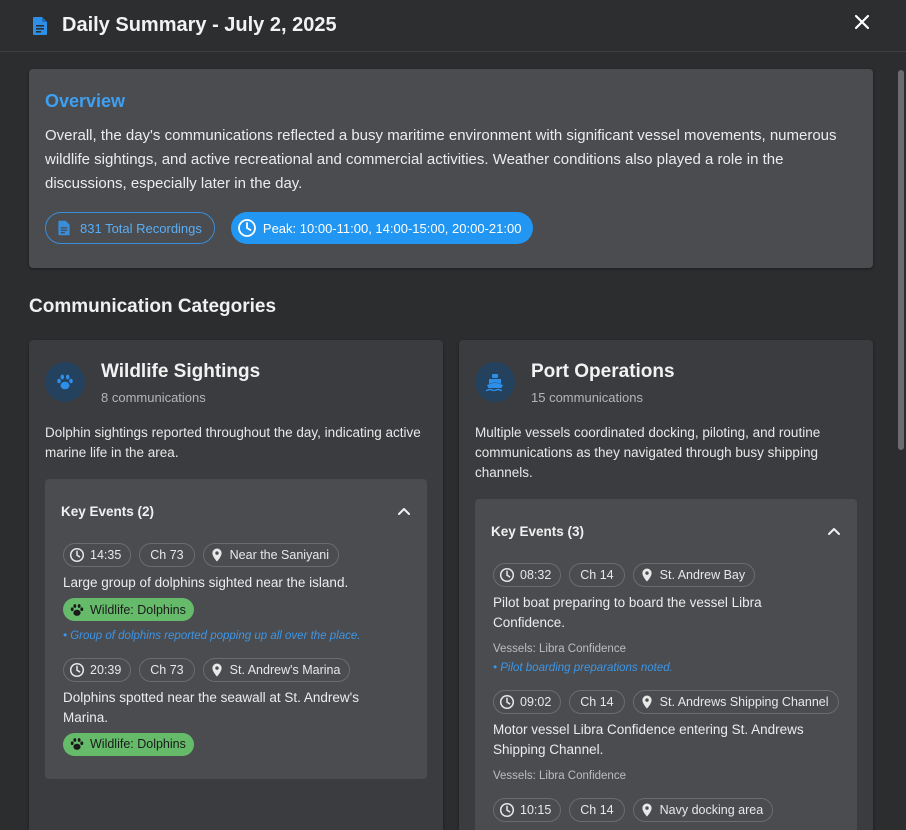 The image size is (906, 830). What do you see at coordinates (527, 702) in the screenshot?
I see `time-tag: 09:02` at bounding box center [527, 702].